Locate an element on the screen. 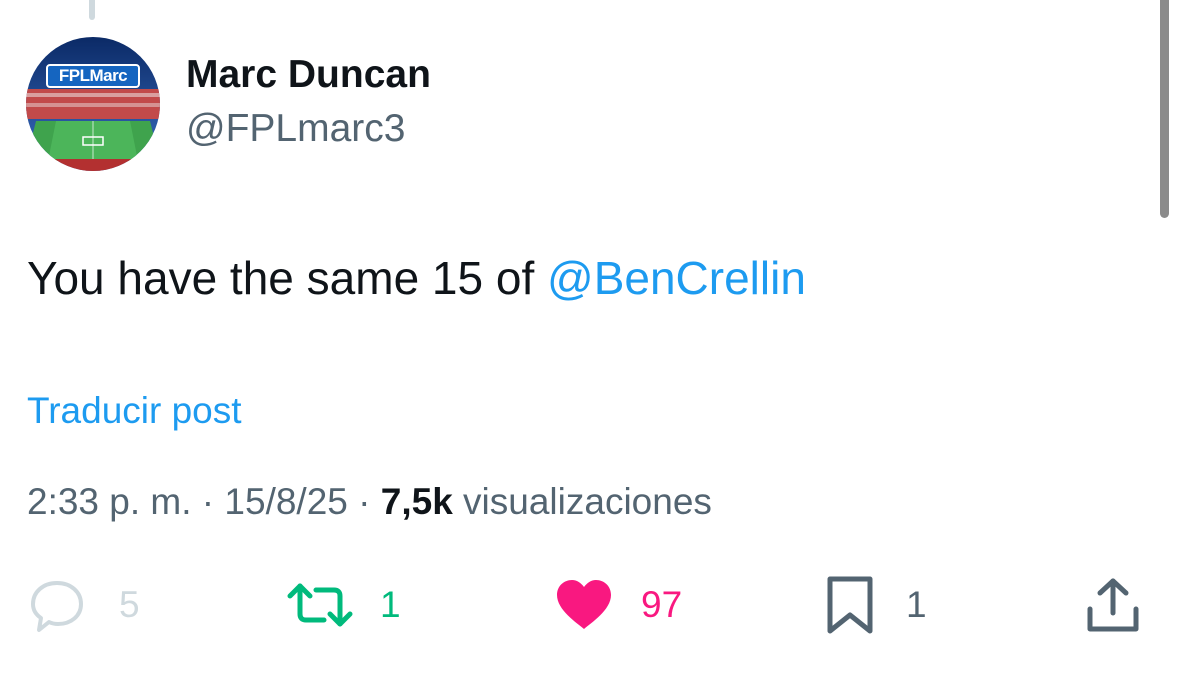 The image size is (1179, 679). share-icon is located at coordinates (1113, 605).